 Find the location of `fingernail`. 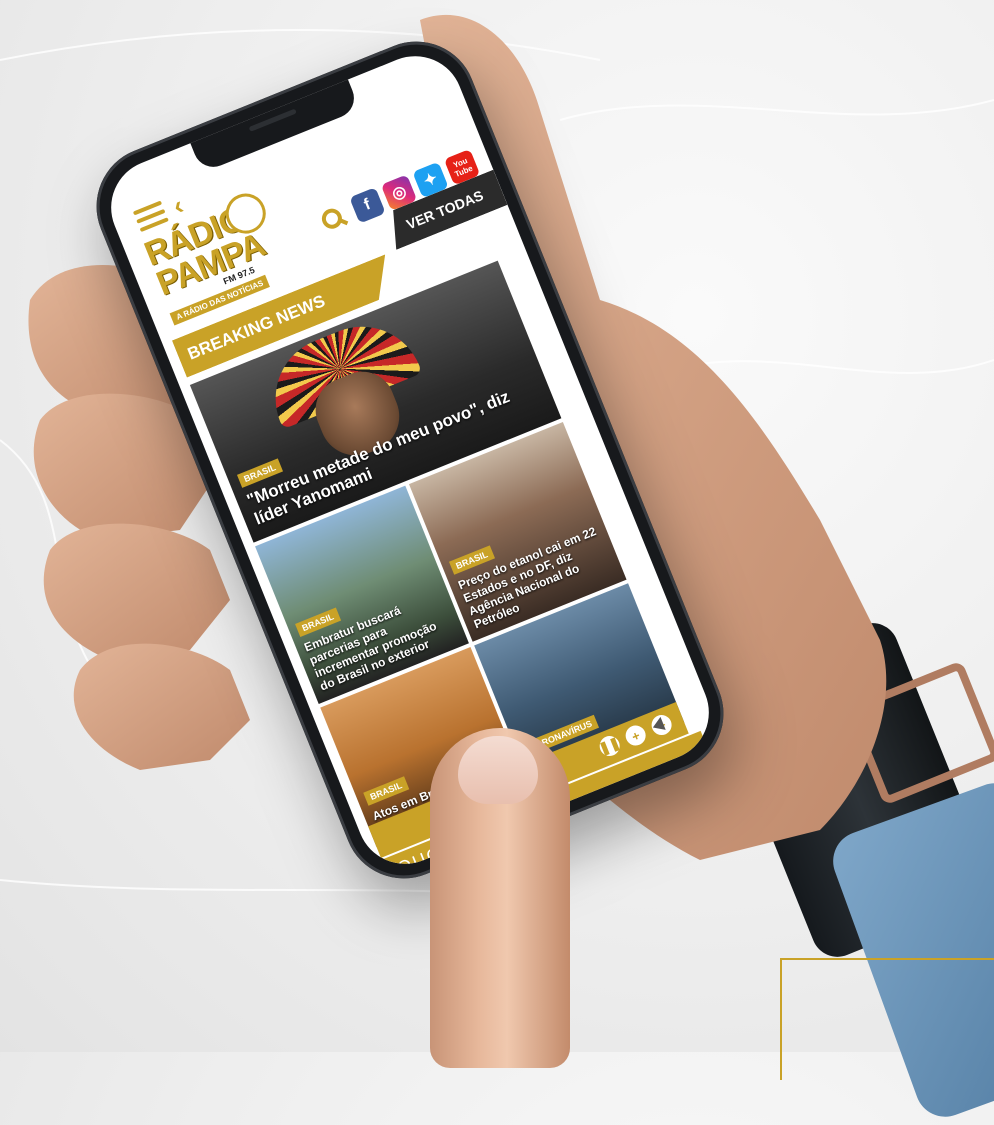

fingernail is located at coordinates (498, 770).